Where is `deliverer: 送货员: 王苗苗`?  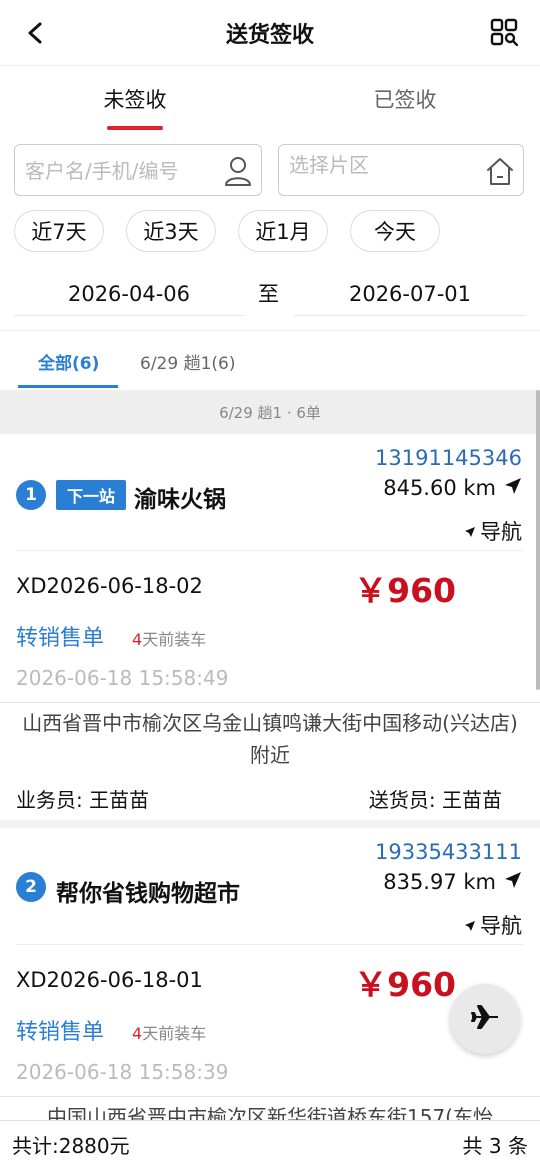
deliverer: 送货员: 王苗苗 is located at coordinates (435, 800).